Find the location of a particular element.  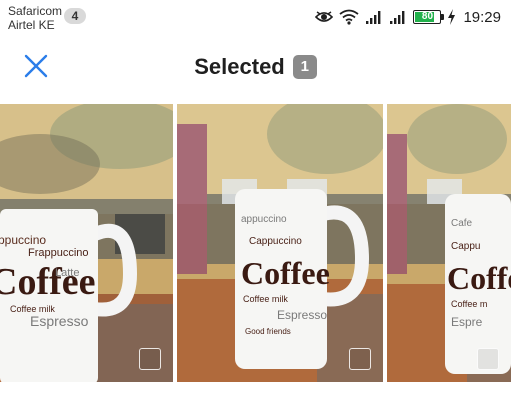

status-bar: Safaricom Airtel KE 4 80 19:29 is located at coordinates (255, 17).